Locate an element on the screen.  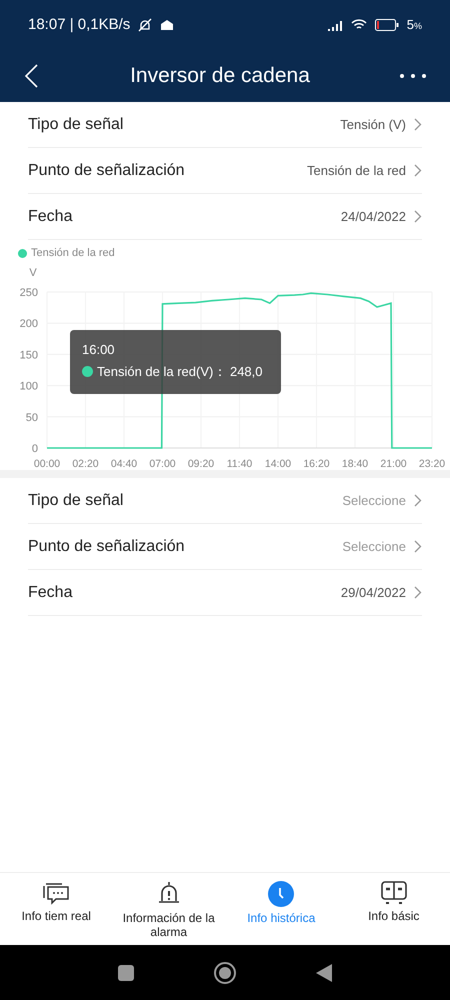
signal-icon is located at coordinates (334, 25).